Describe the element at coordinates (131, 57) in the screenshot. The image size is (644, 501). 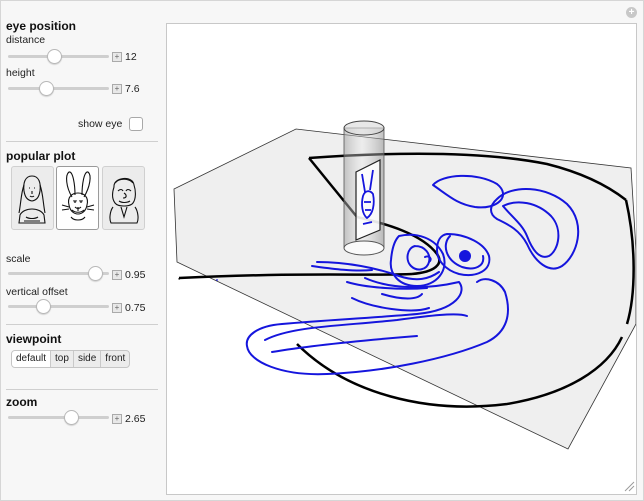
I see `distance-value: 12` at that location.